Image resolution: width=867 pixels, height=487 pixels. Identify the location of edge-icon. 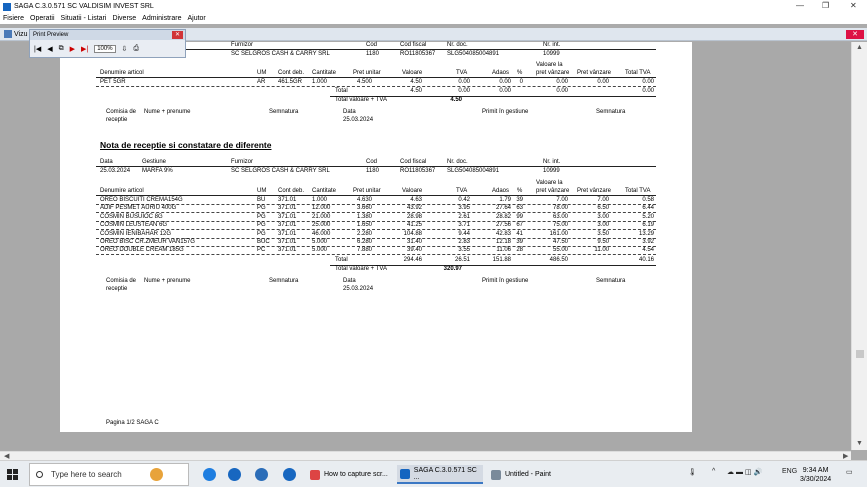
(209, 474).